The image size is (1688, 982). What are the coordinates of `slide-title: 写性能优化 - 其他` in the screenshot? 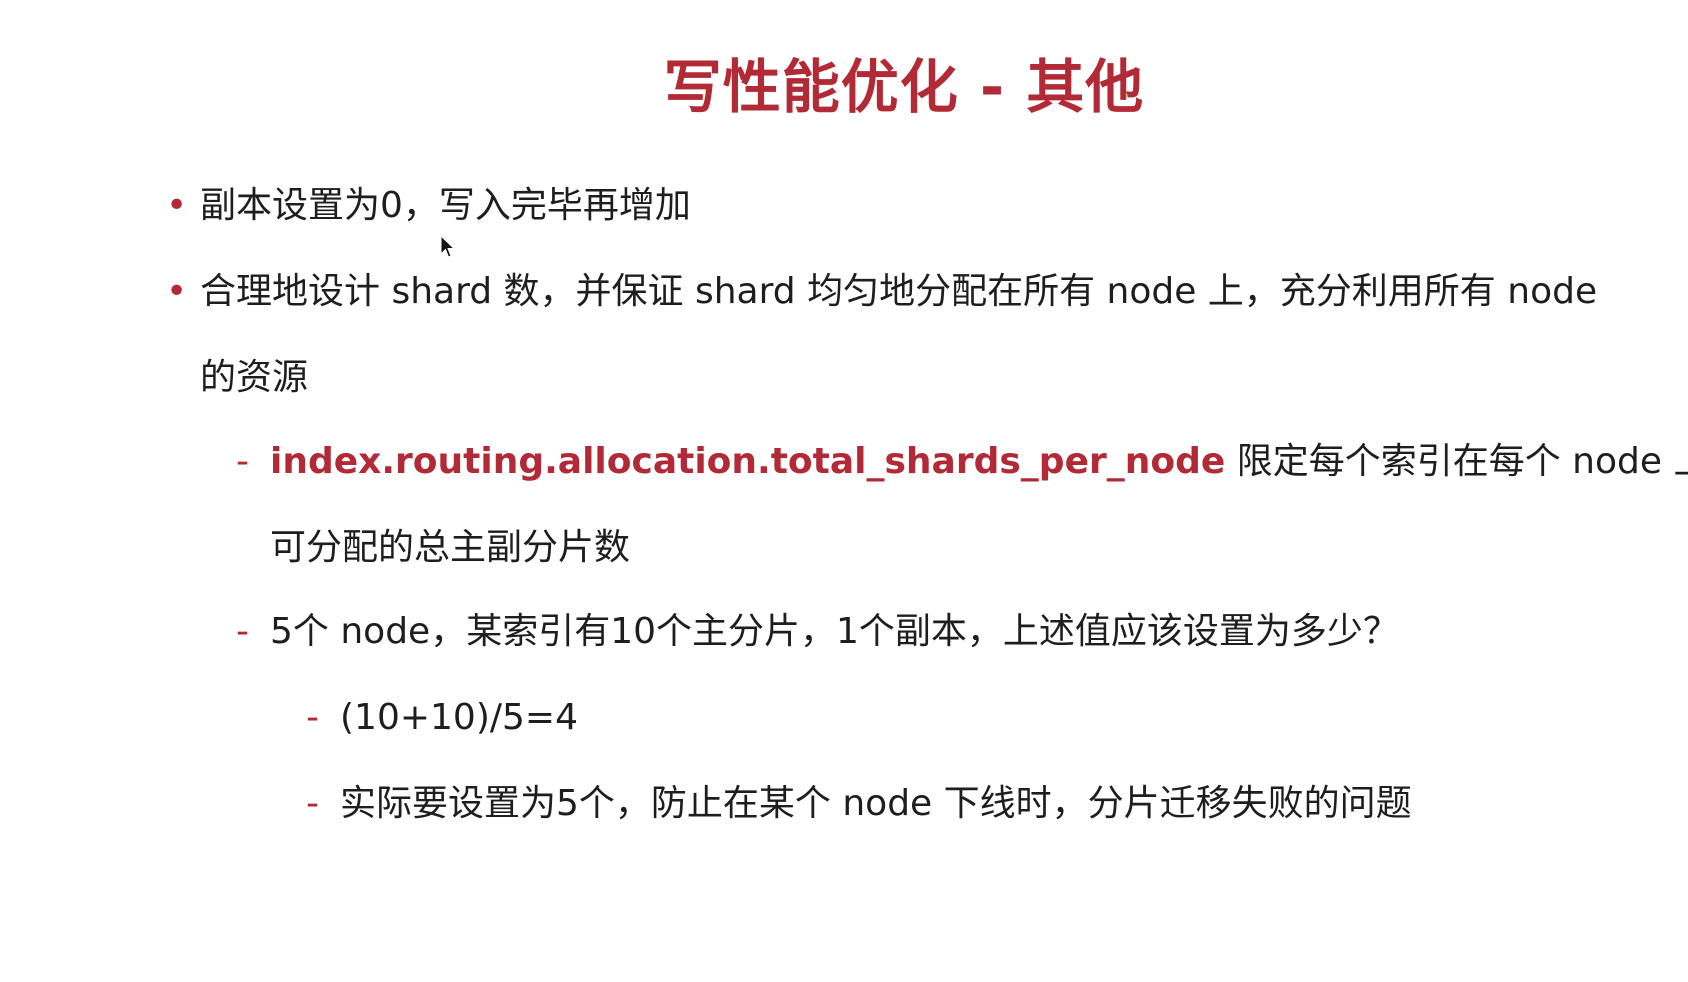 It's located at (904, 87).